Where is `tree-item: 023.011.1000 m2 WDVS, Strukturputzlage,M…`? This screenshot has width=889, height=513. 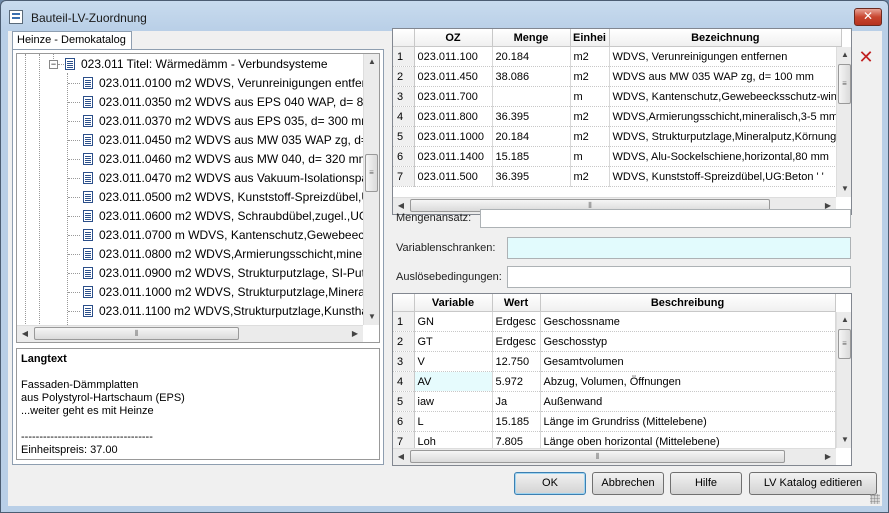 tree-item: 023.011.1000 m2 WDVS, Strukturputzlage,M… is located at coordinates (231, 292).